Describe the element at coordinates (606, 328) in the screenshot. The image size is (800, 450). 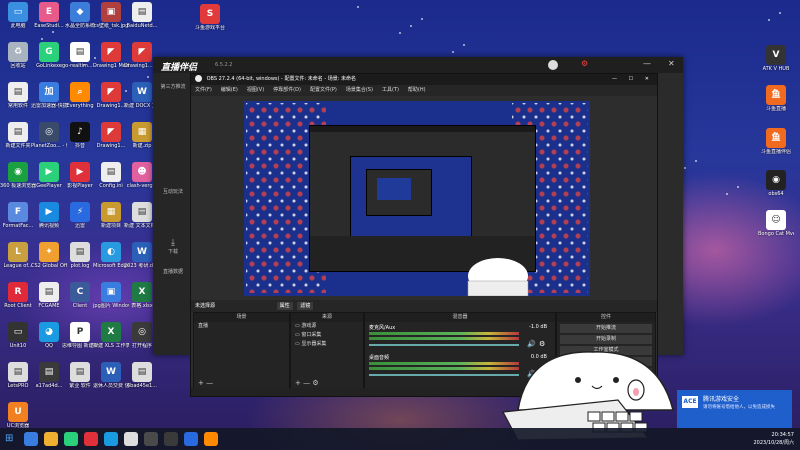
I see `start-streaming-button: 开始推流` at that location.